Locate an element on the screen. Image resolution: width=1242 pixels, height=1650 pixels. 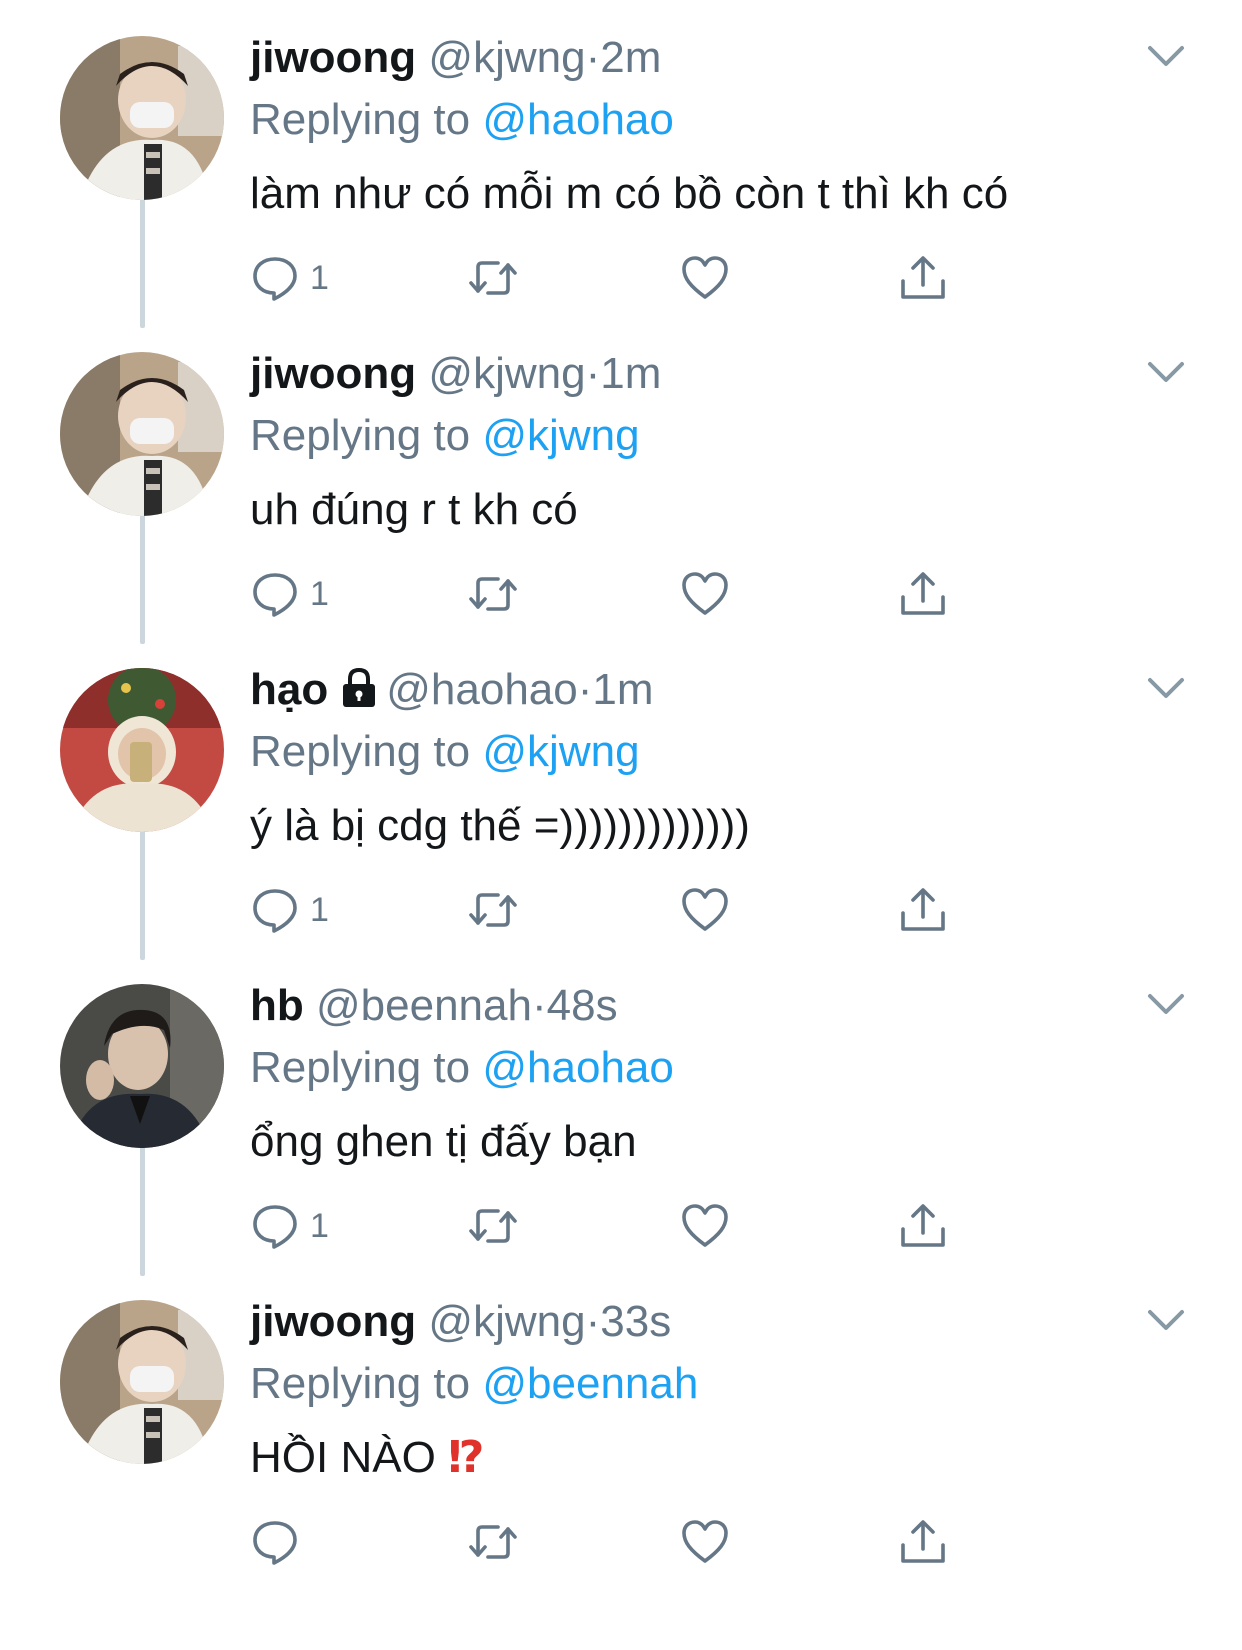
replying-to: Replying to @beennah is located at coordinates (474, 1384).